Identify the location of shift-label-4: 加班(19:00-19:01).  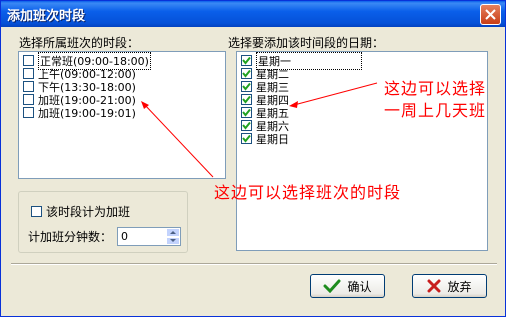
(87, 113).